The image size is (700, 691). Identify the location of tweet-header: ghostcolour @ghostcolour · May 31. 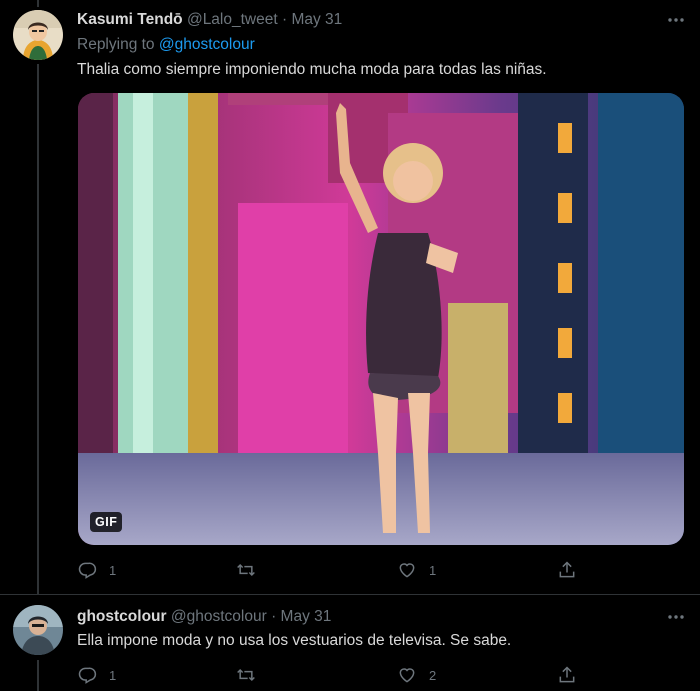
(204, 617).